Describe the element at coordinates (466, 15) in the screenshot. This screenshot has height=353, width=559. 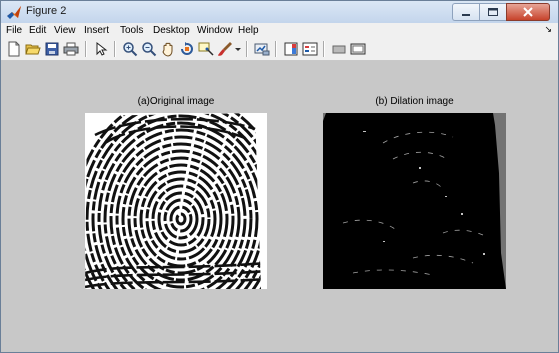
I see `minimize-icon` at that location.